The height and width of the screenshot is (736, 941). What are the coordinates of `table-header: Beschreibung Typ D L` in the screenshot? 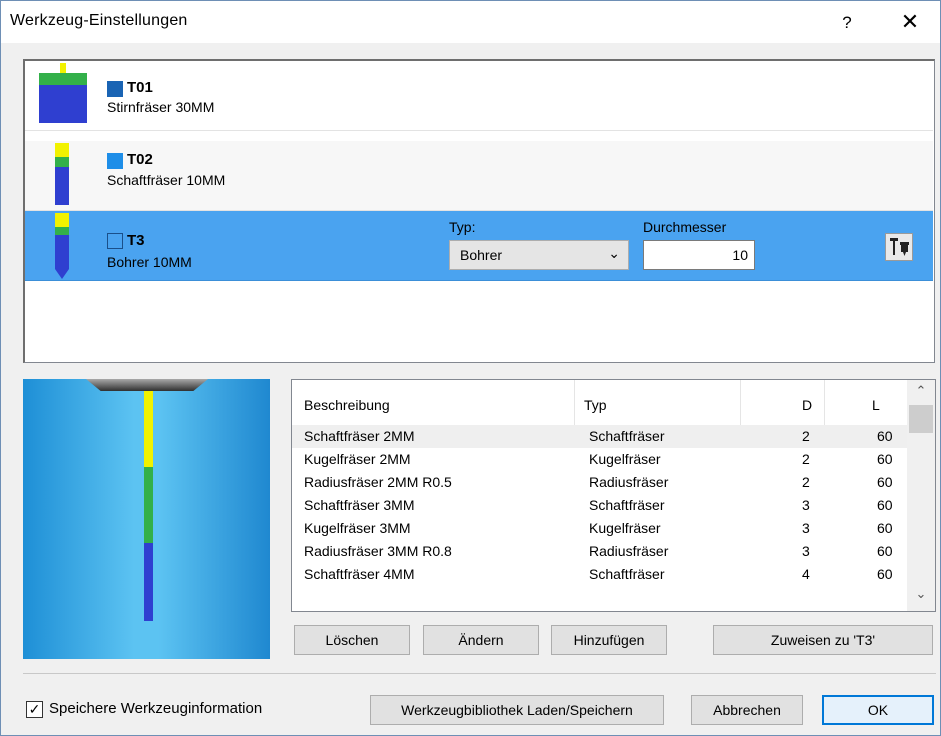 It's located at (599, 405).